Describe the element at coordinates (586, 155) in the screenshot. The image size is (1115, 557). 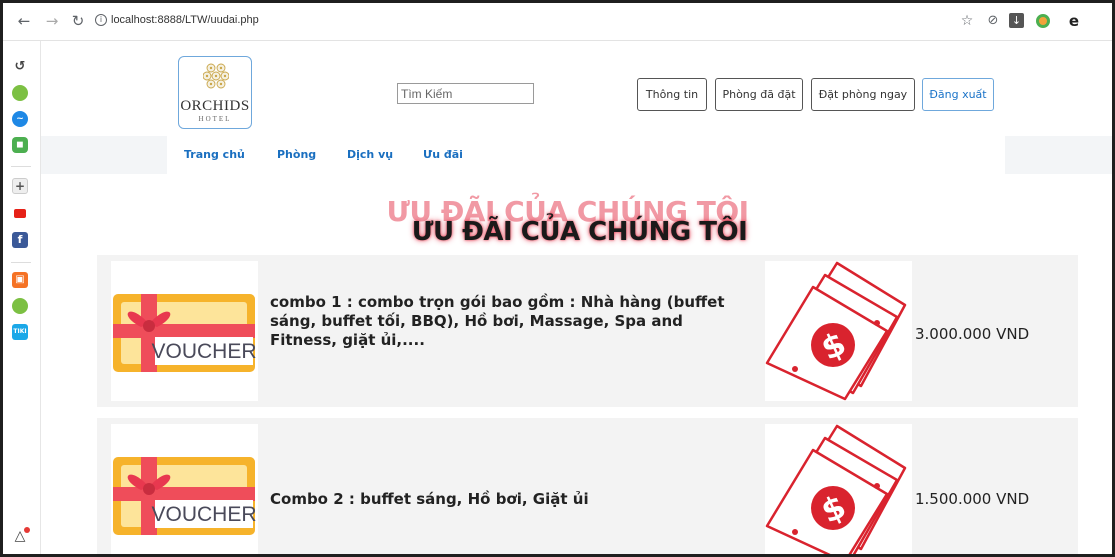
I see `nav-inner: Trang chủ Phòng Dịch vụ Ưu đãi` at that location.